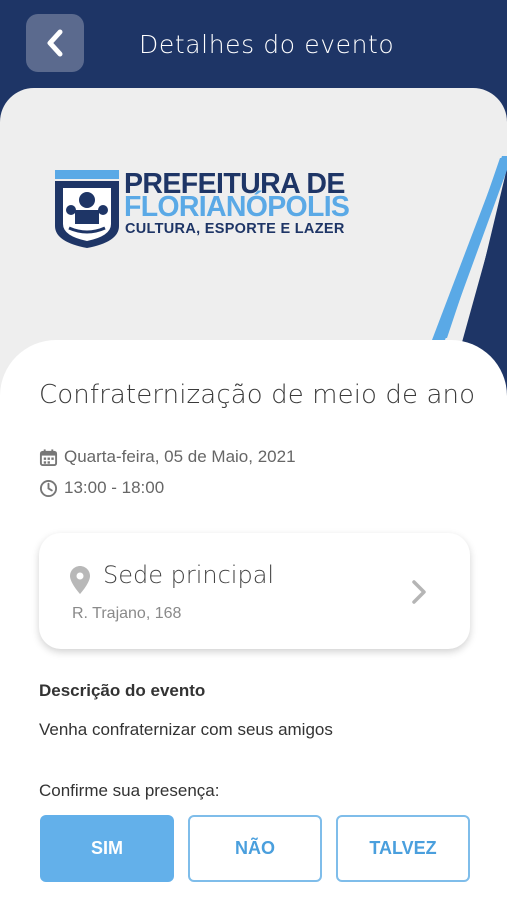 The width and height of the screenshot is (507, 900). I want to click on back-button, so click(55, 43).